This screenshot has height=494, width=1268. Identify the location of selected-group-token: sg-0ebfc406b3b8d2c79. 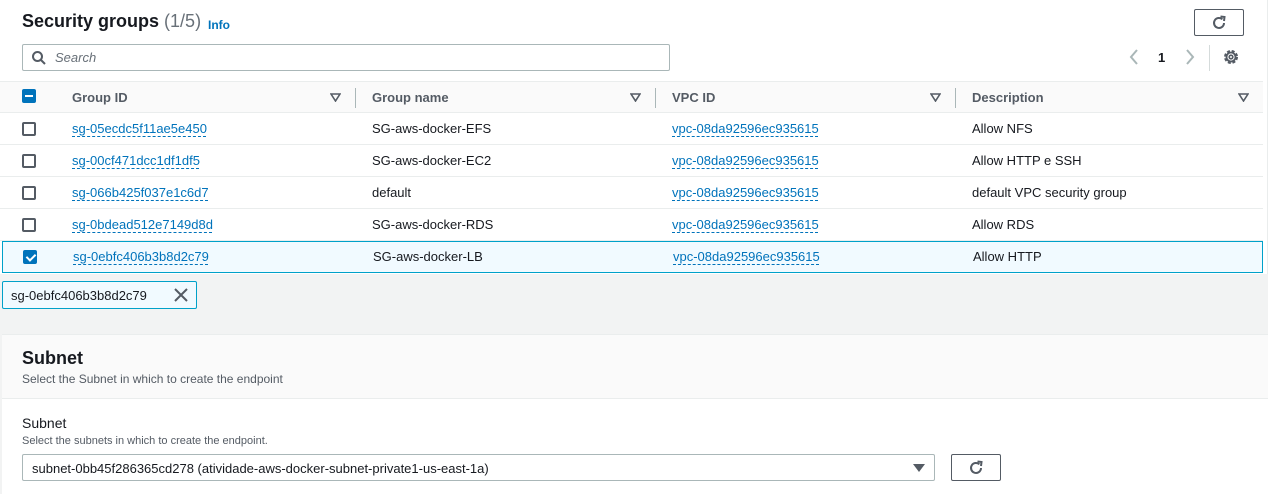
(99, 295).